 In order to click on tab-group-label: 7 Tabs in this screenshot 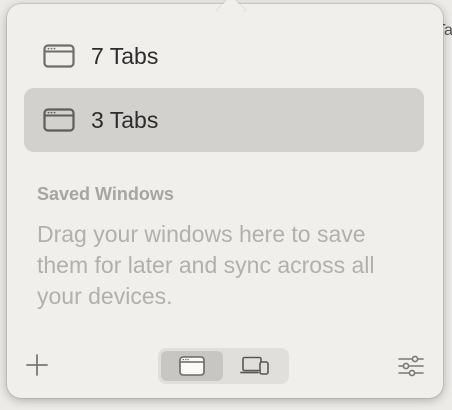, I will do `click(125, 55)`.